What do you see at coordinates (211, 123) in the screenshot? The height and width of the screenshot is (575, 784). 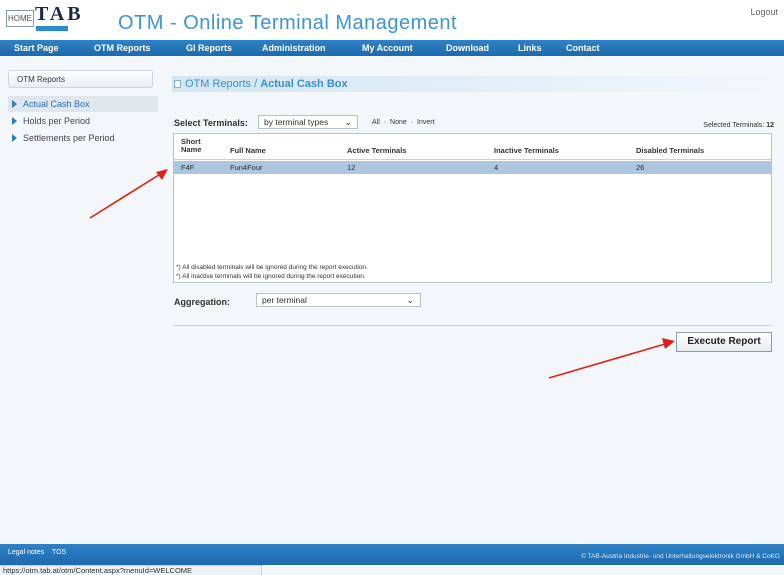 I see `select-terminals-label: Select Terminals:` at bounding box center [211, 123].